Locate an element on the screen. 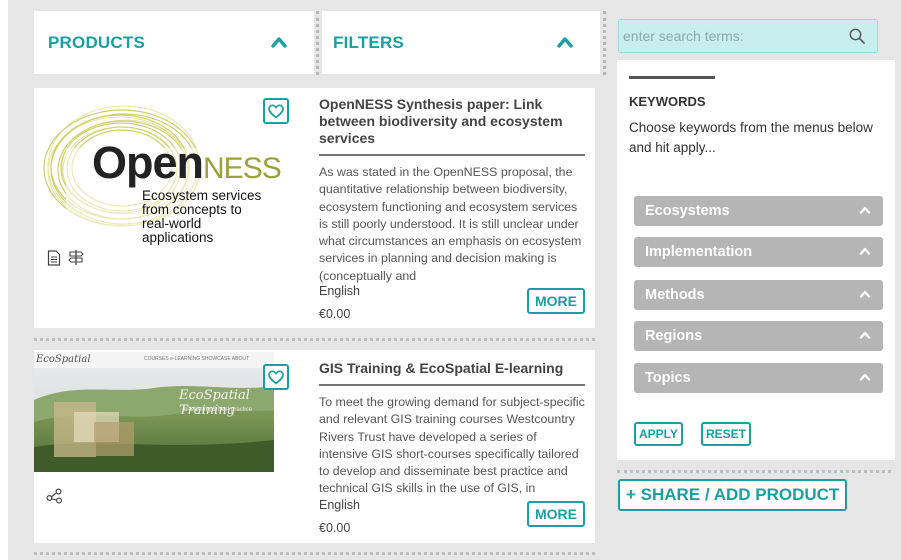 This screenshot has height=560, width=901. thumb-banner-sub: e-learning & best practice is located at coordinates (218, 410).